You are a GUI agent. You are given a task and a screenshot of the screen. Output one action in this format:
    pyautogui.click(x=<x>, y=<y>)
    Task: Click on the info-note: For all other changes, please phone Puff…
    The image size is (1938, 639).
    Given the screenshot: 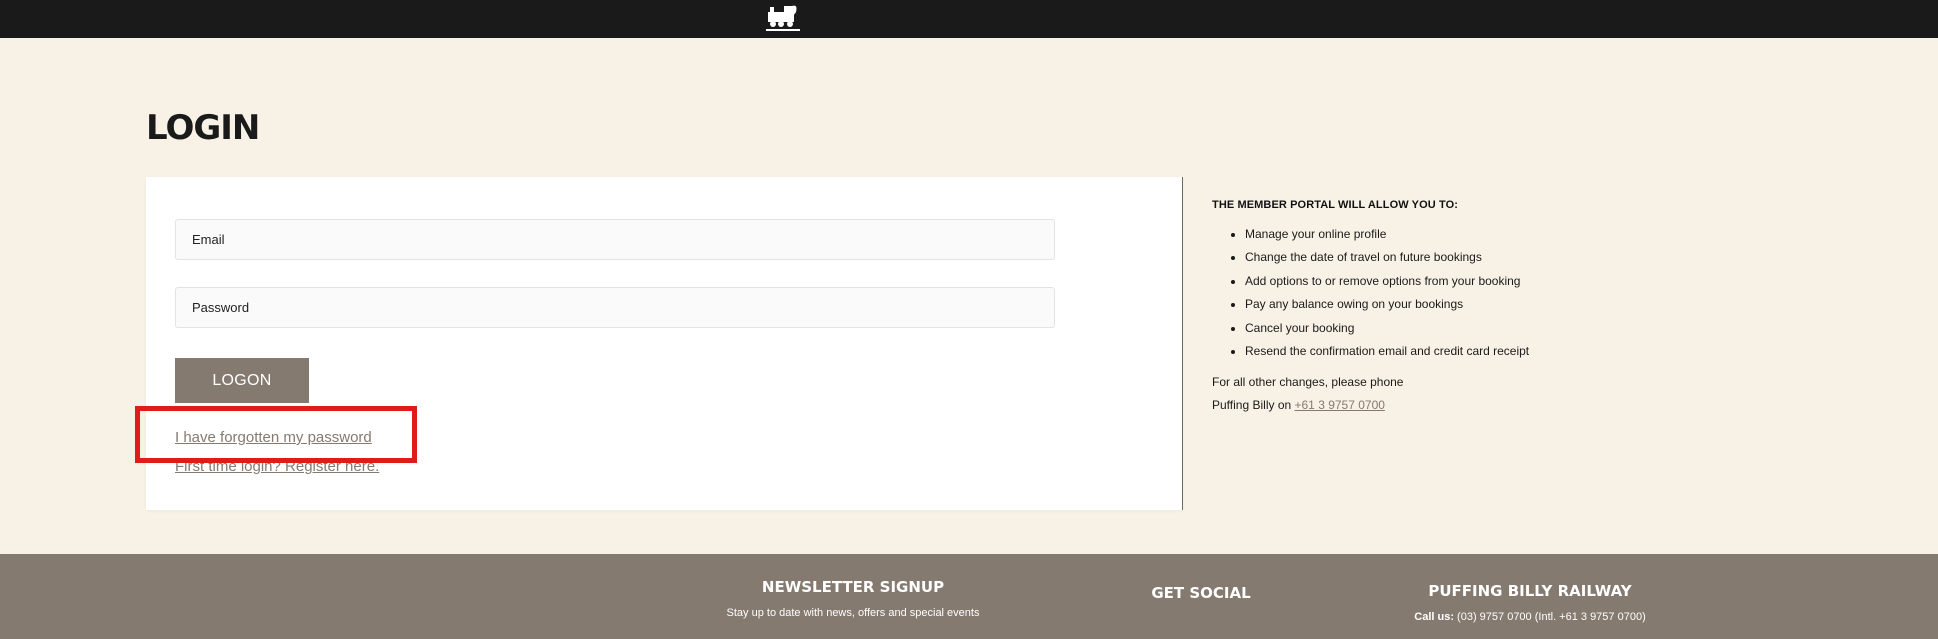 What is the action you would take?
    pyautogui.click(x=1562, y=394)
    